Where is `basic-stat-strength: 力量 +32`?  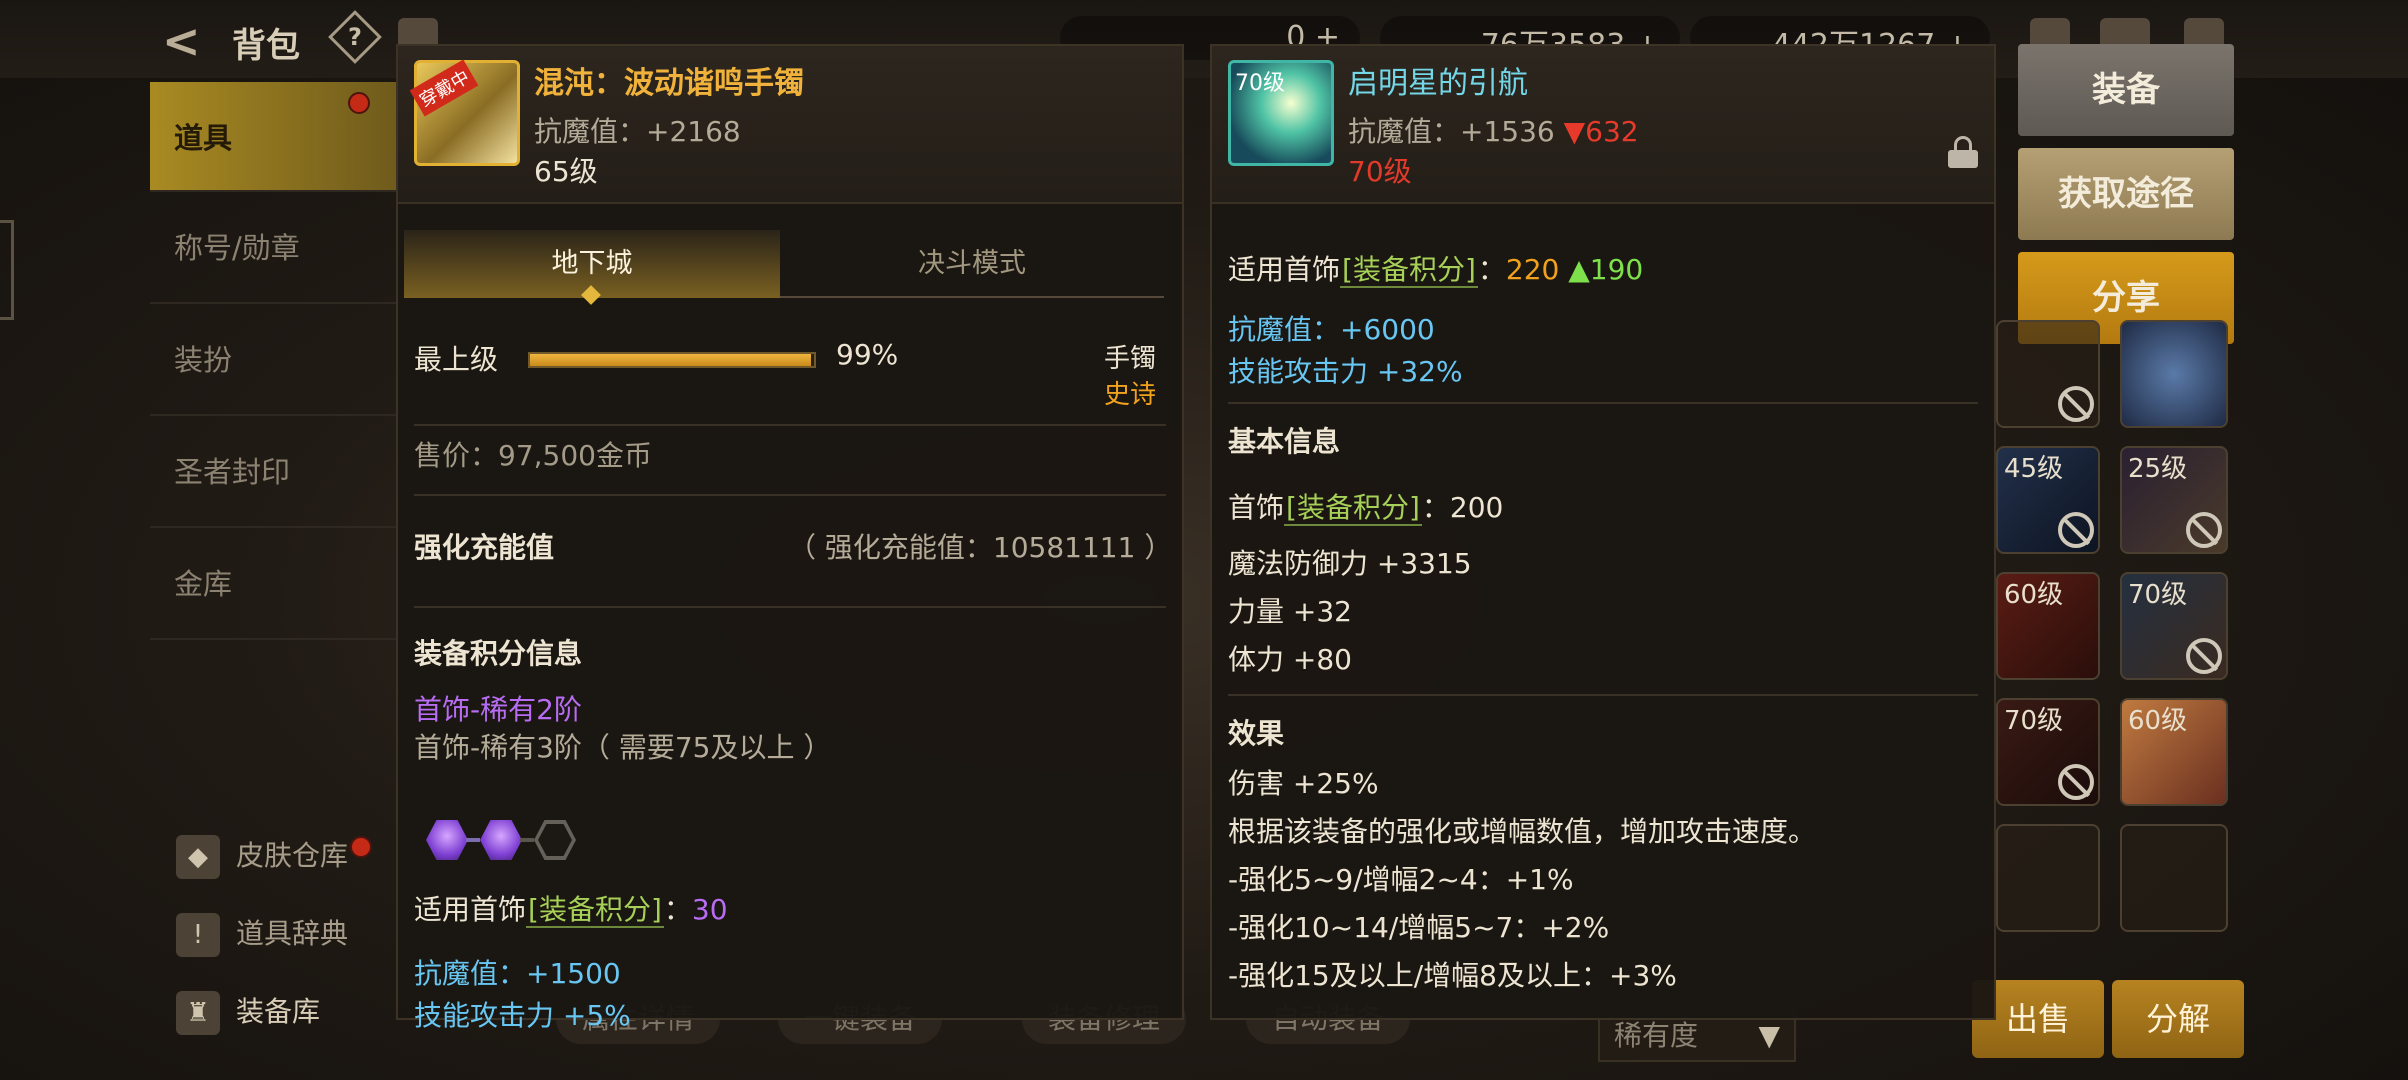
basic-stat-strength: 力量 +32 is located at coordinates (1290, 611).